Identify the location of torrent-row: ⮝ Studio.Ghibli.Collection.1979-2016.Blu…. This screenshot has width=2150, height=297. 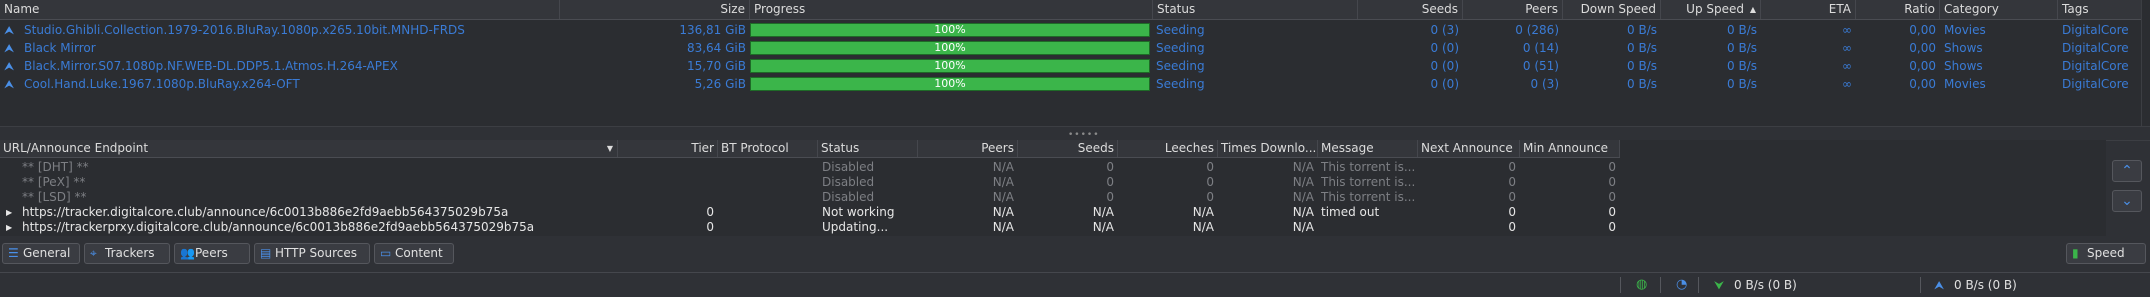
(1071, 30).